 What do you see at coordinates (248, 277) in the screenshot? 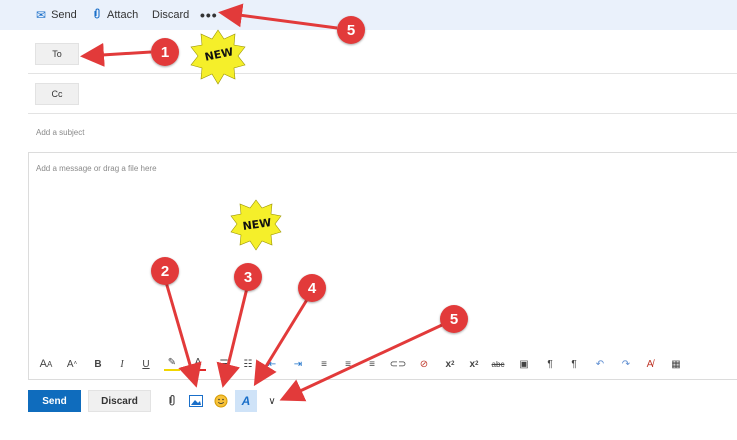
I see `callout-badge-3: 3` at bounding box center [248, 277].